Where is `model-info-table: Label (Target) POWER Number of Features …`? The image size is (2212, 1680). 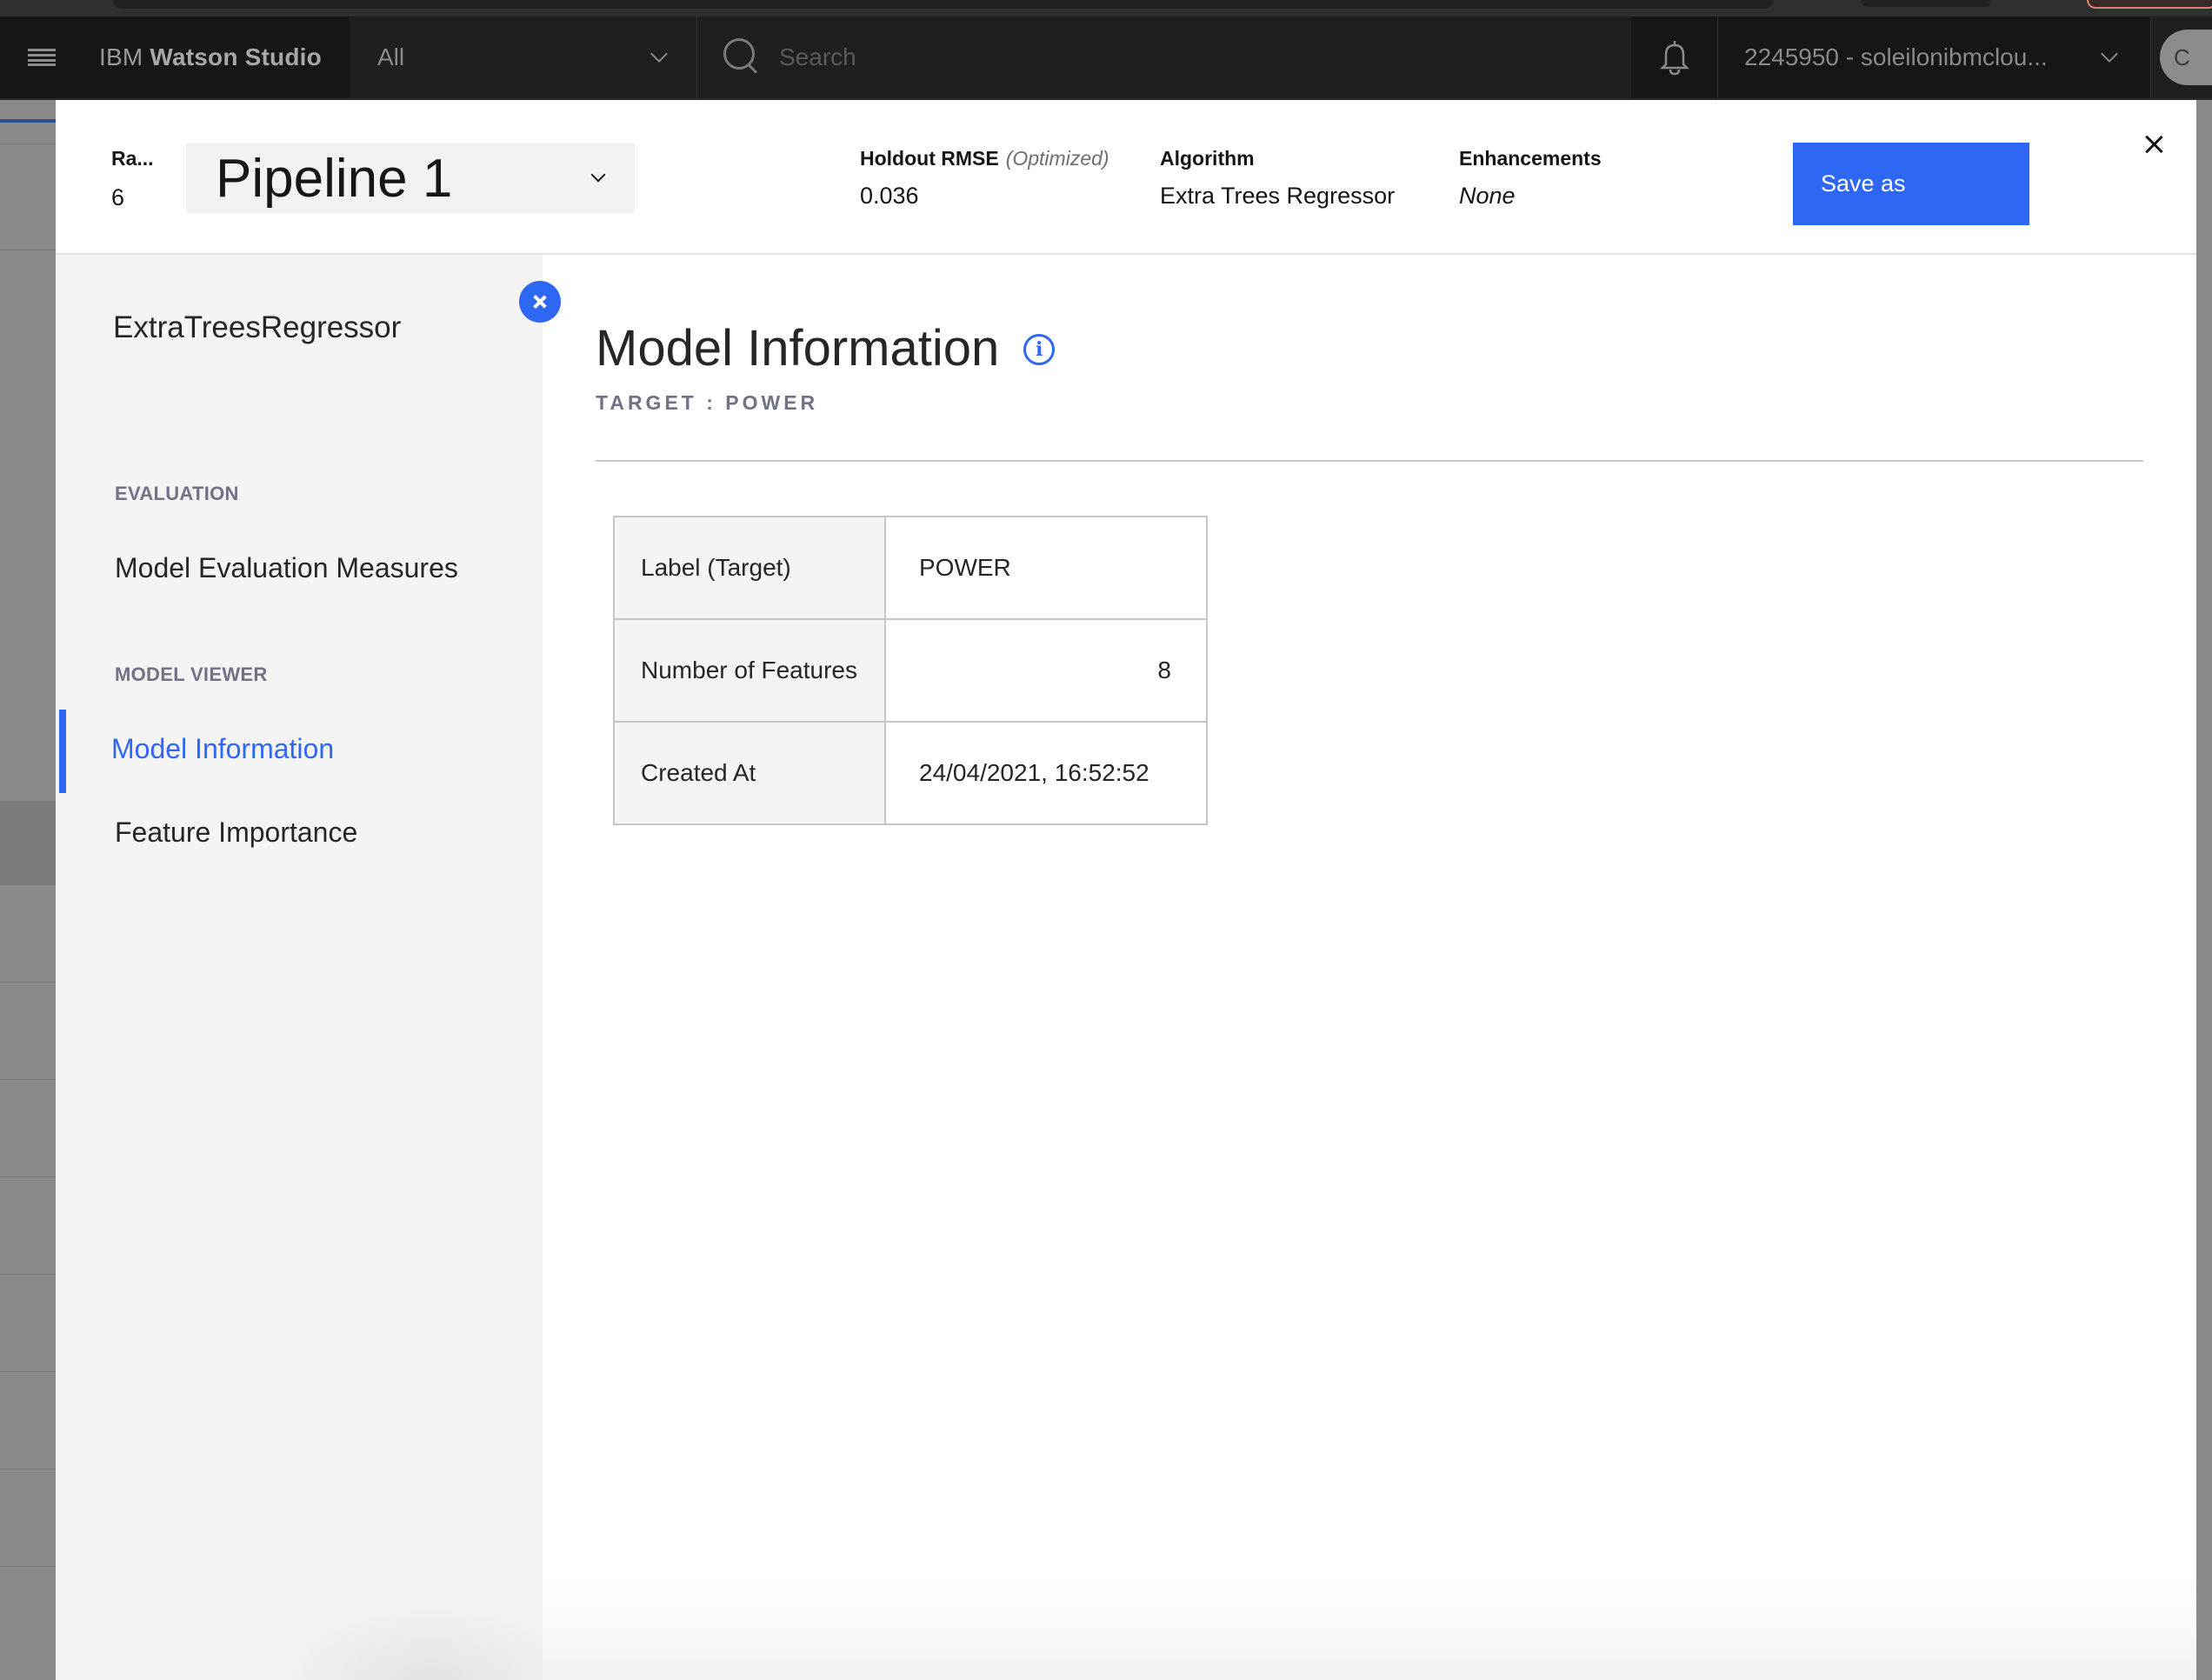
model-info-table: Label (Target) POWER Number of Features … is located at coordinates (911, 670).